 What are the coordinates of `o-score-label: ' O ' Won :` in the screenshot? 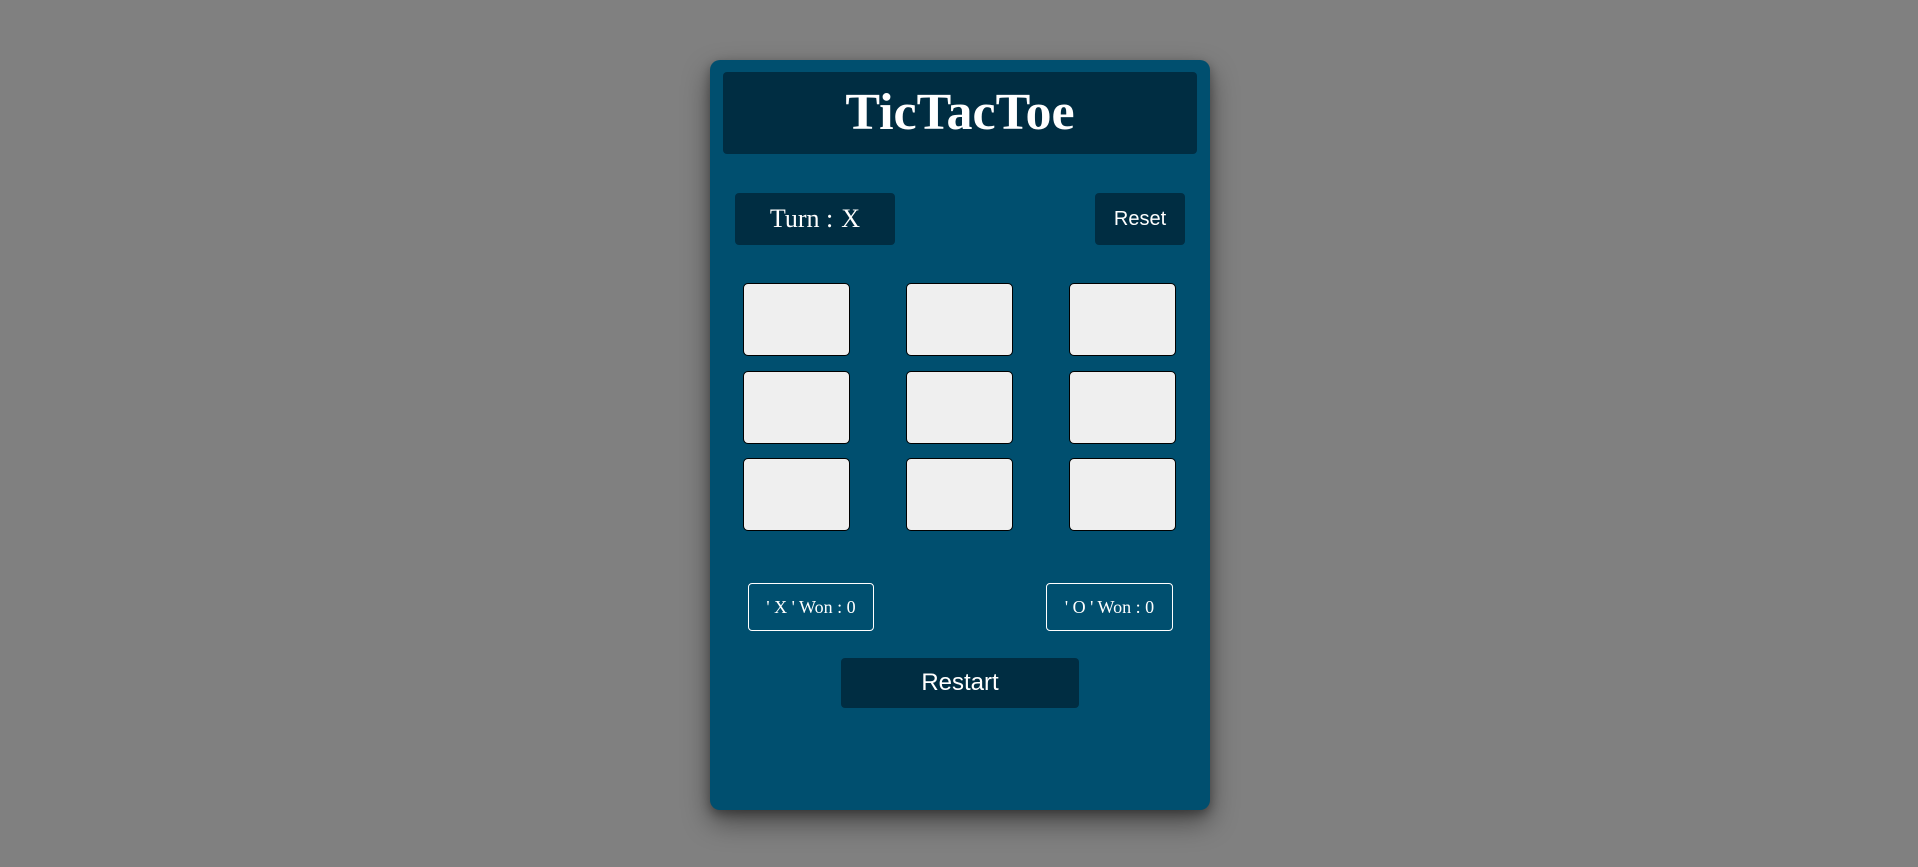 It's located at (1102, 606).